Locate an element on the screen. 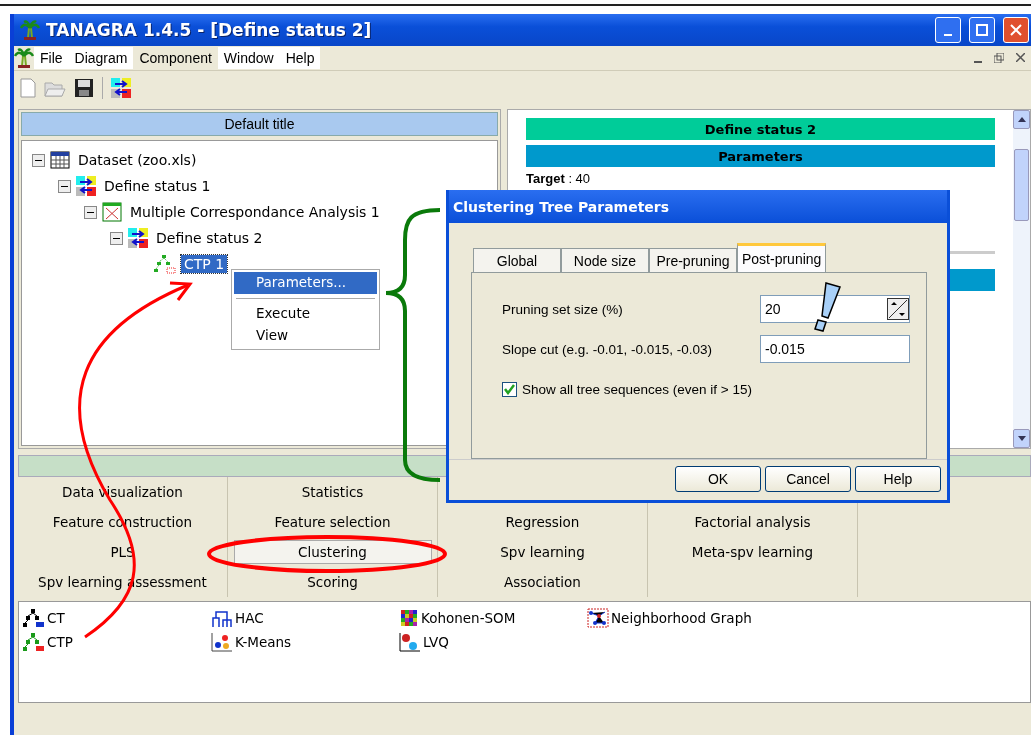 The image size is (1031, 735). tool-item: Kohonen-SOM is located at coordinates (468, 618).